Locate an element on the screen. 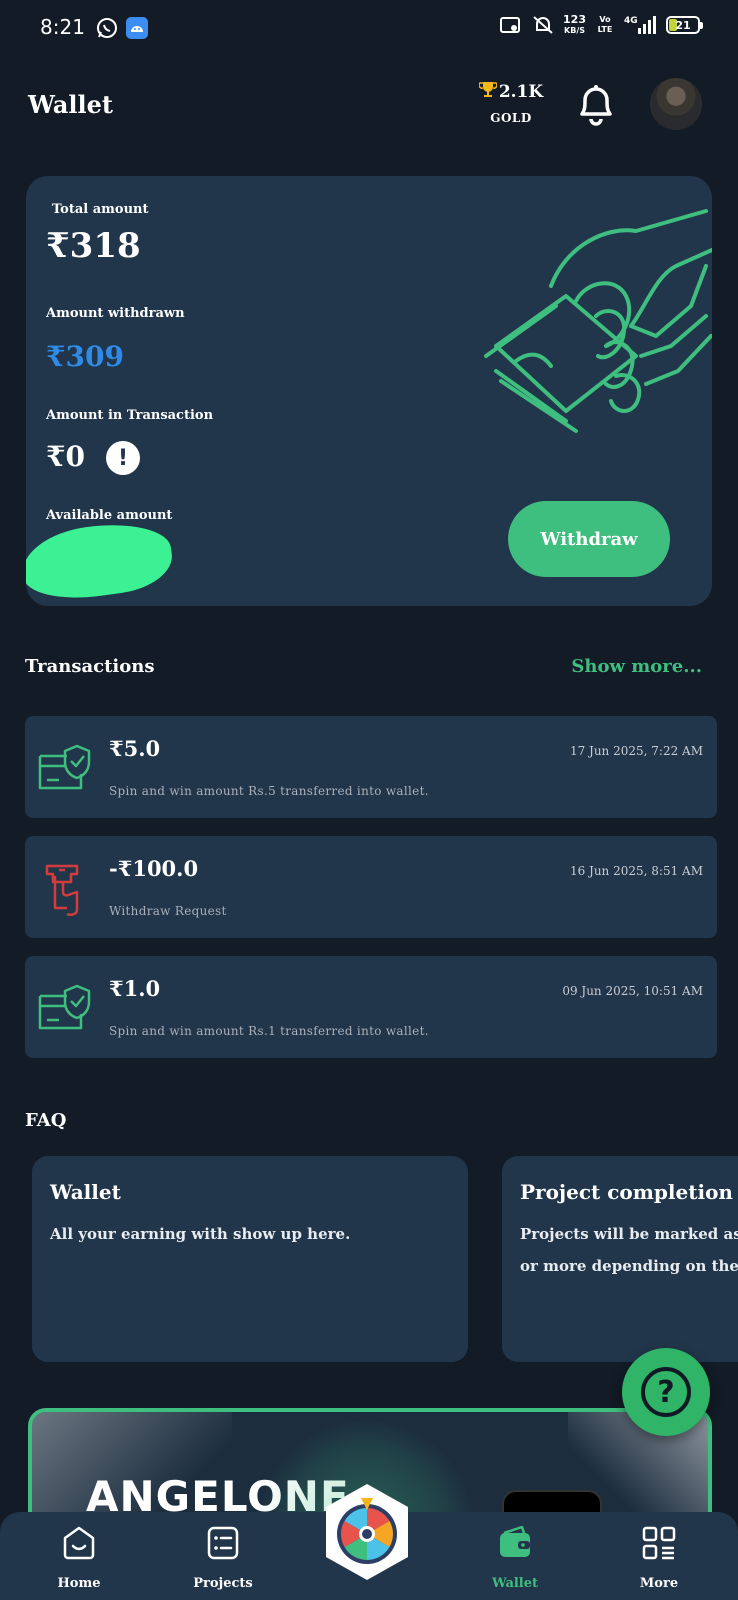 This screenshot has width=738, height=1600. redaction-mark is located at coordinates (101, 560).